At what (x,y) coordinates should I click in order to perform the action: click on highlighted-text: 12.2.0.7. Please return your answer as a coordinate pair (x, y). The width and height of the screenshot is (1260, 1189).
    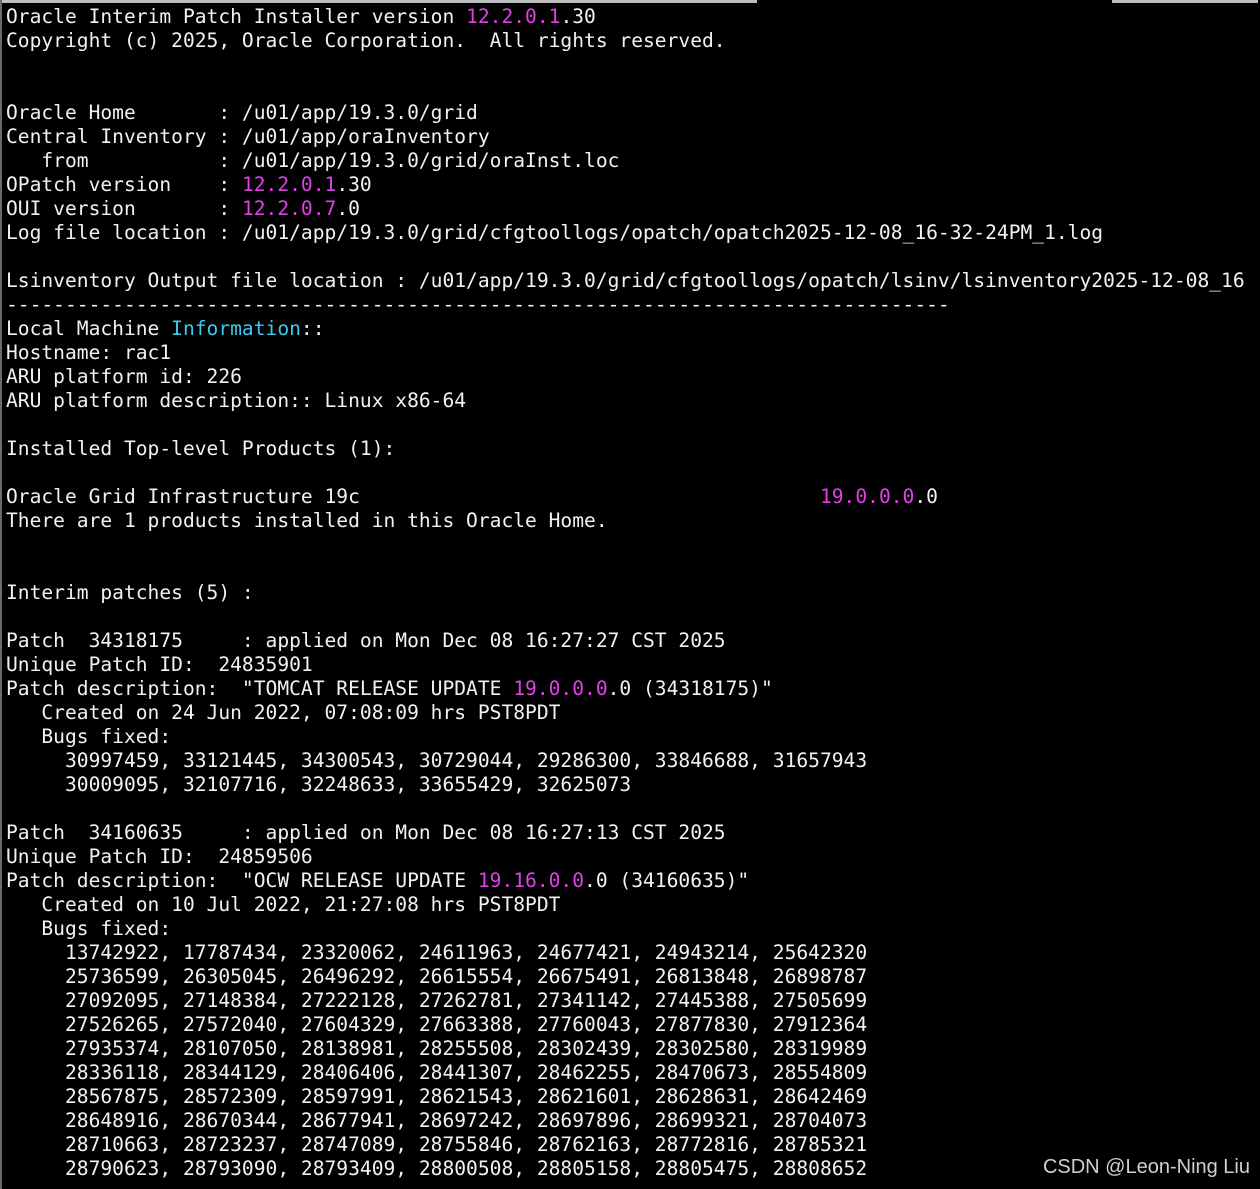
    Looking at the image, I should click on (289, 208).